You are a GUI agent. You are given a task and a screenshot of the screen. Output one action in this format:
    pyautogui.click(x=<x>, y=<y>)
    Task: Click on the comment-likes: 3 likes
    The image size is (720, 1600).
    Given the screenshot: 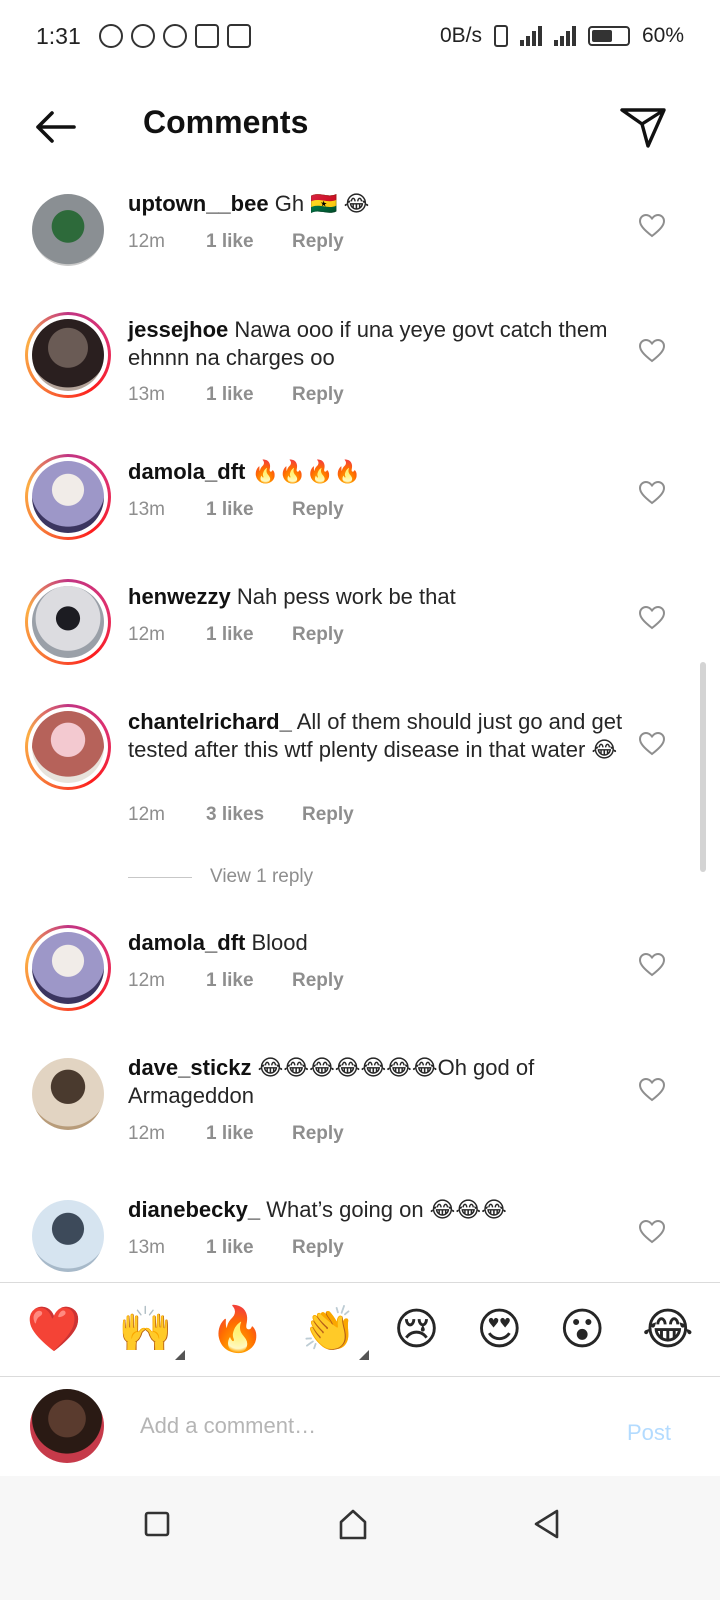 What is the action you would take?
    pyautogui.click(x=254, y=815)
    